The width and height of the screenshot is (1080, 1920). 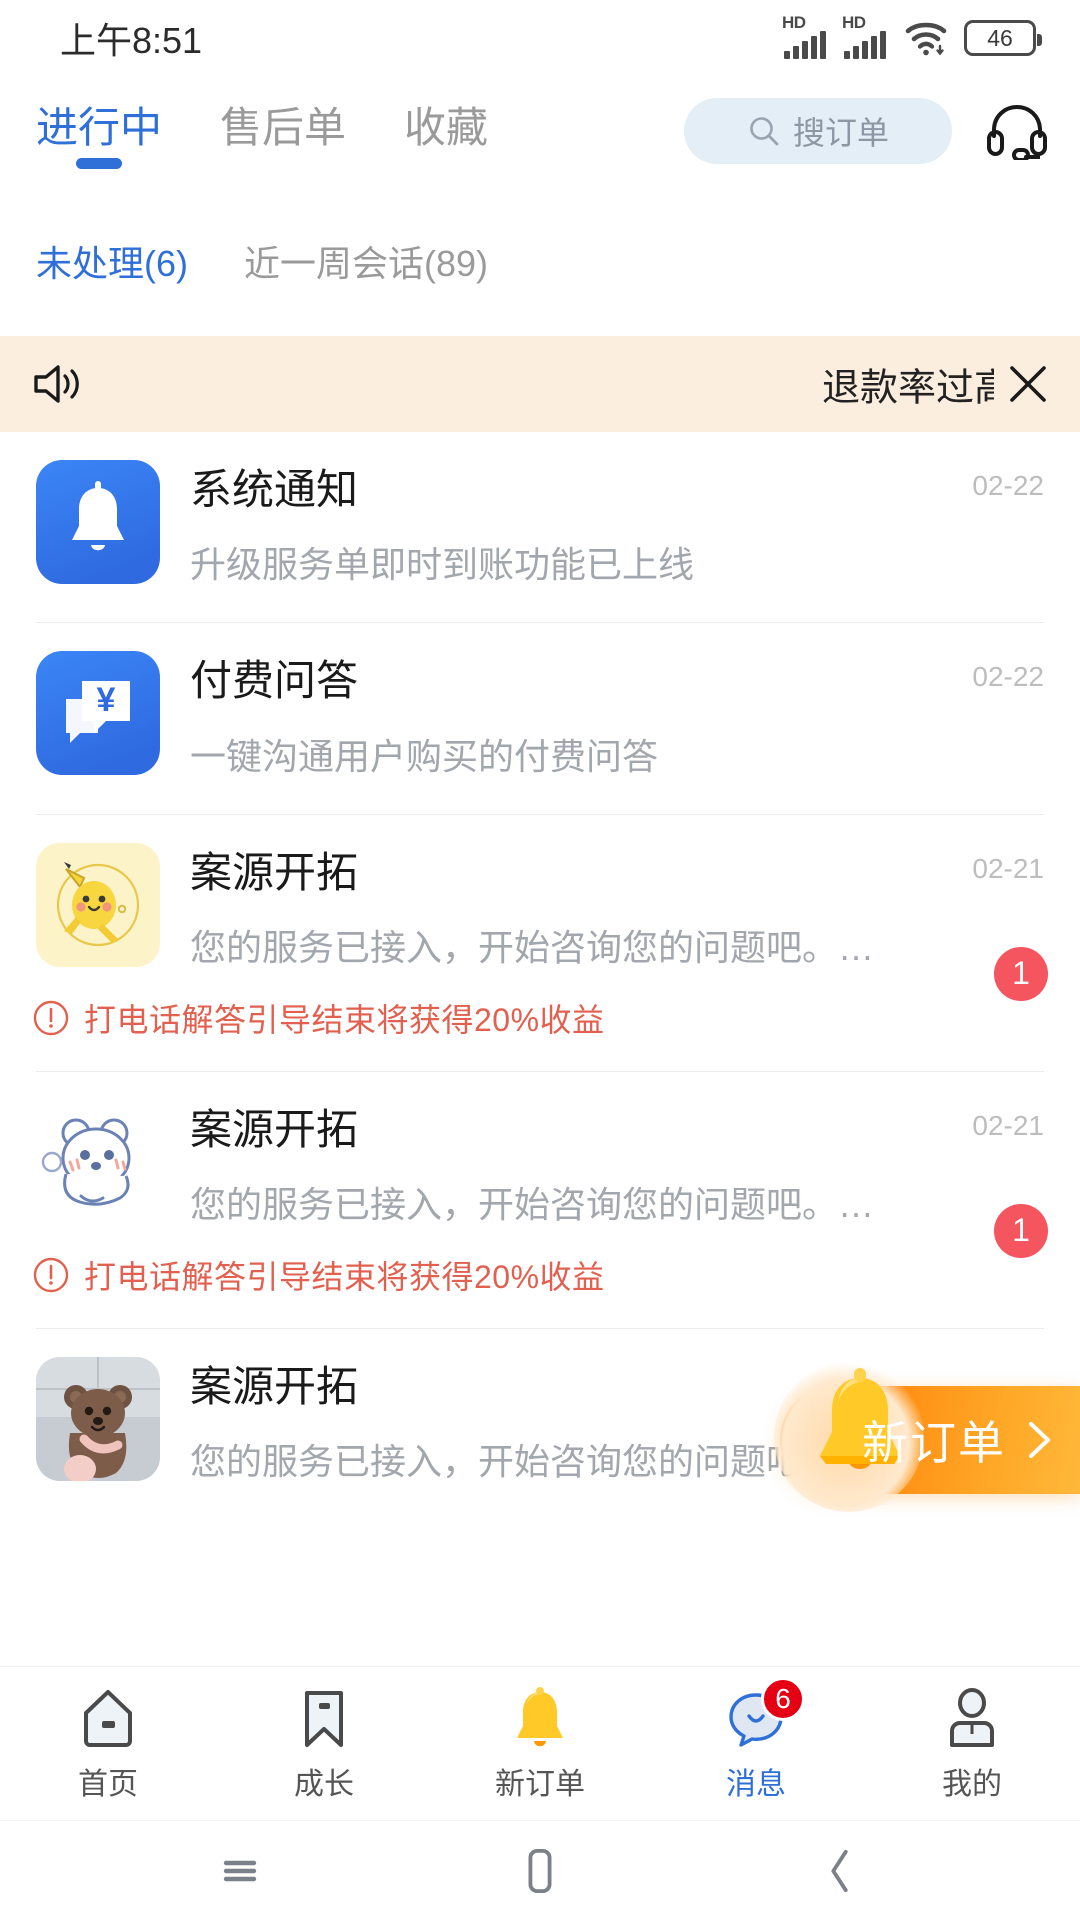 What do you see at coordinates (274, 681) in the screenshot?
I see `list-item-title: 付费问答` at bounding box center [274, 681].